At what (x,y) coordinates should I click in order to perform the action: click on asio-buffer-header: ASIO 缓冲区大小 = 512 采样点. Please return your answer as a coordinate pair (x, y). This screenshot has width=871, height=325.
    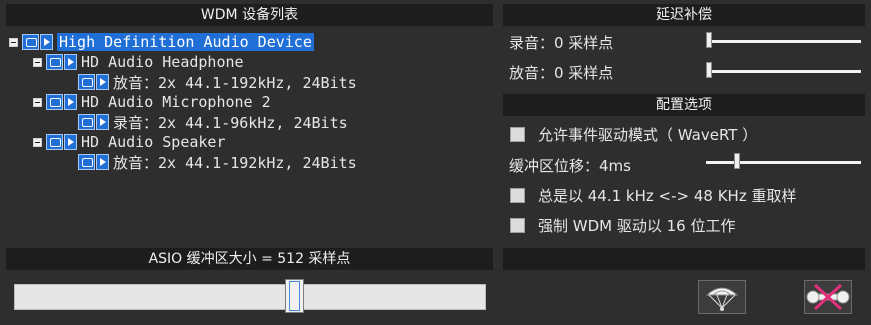
    Looking at the image, I should click on (249, 259).